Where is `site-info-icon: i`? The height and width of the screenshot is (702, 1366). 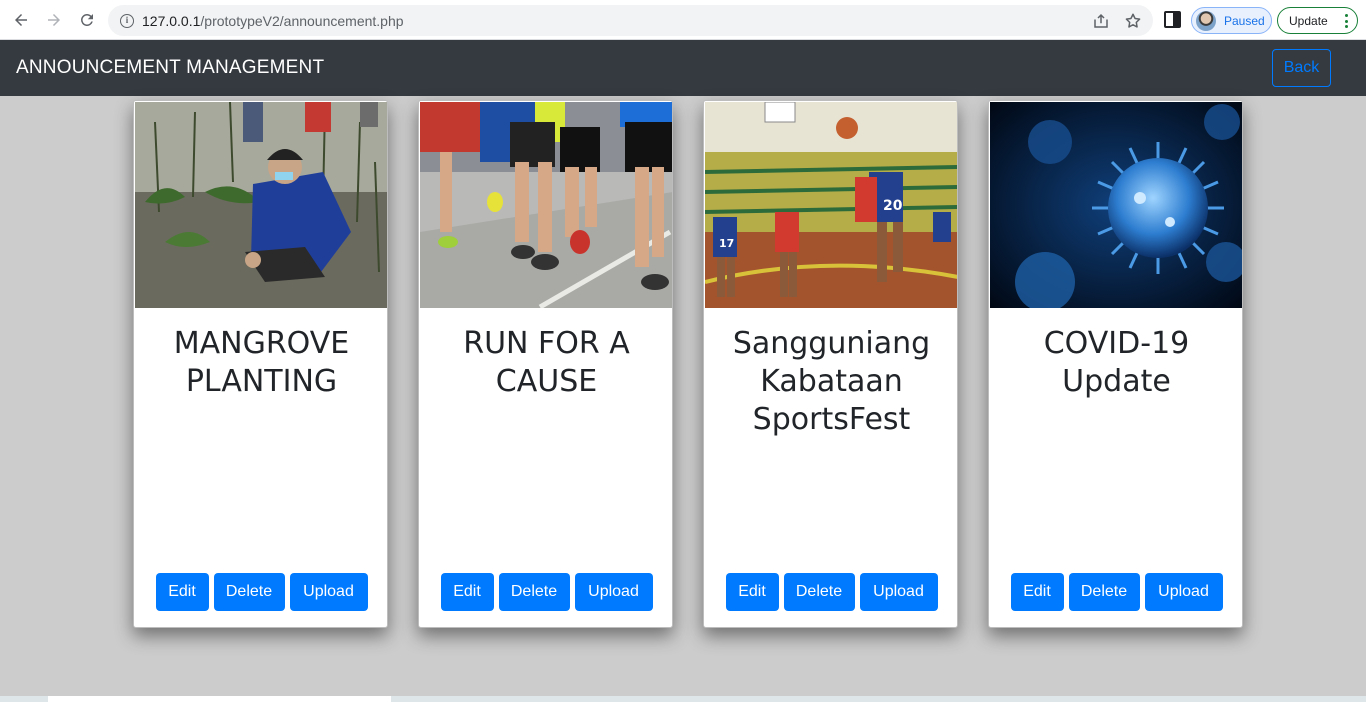 site-info-icon: i is located at coordinates (127, 20).